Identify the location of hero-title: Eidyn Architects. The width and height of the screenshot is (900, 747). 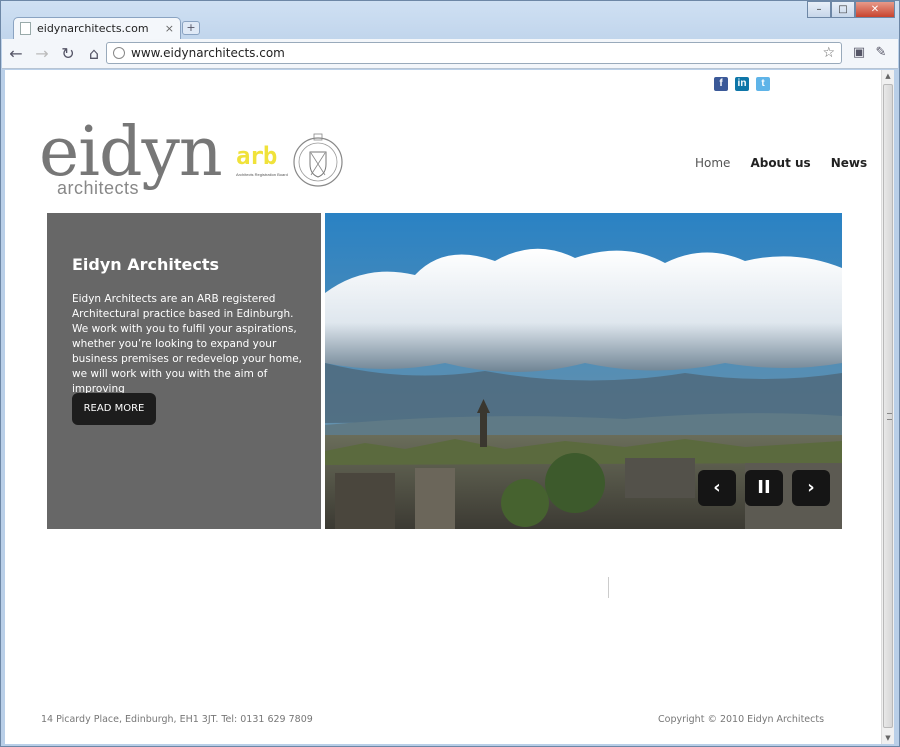
(146, 264).